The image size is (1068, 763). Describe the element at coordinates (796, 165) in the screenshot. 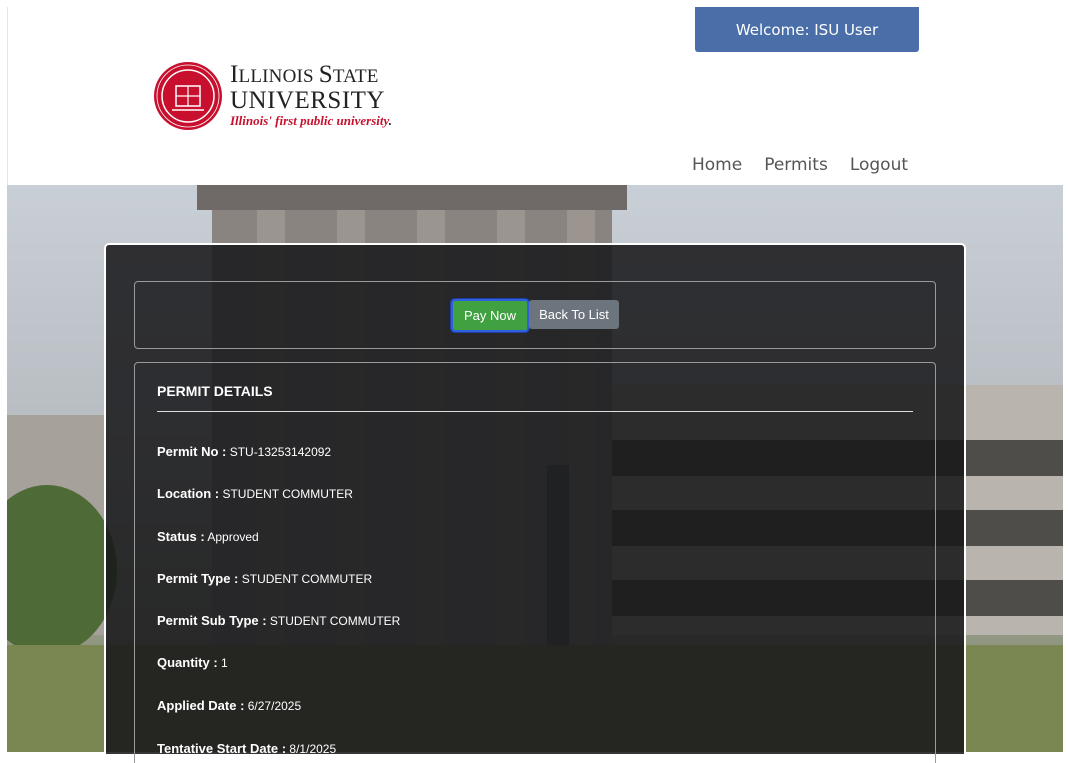

I see `nav-permits-link: Permits` at that location.